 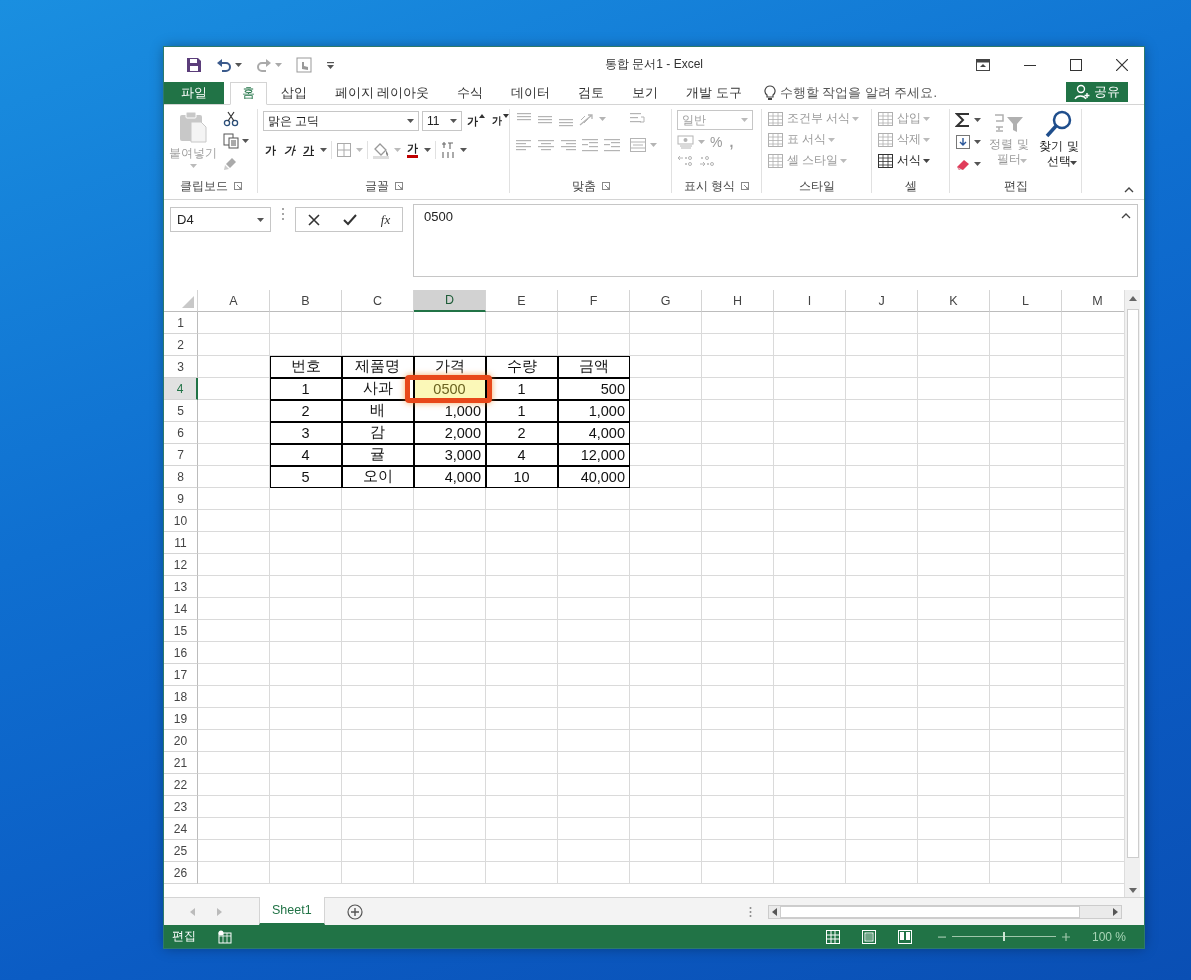 What do you see at coordinates (810, 301) in the screenshot?
I see `column-header: I` at bounding box center [810, 301].